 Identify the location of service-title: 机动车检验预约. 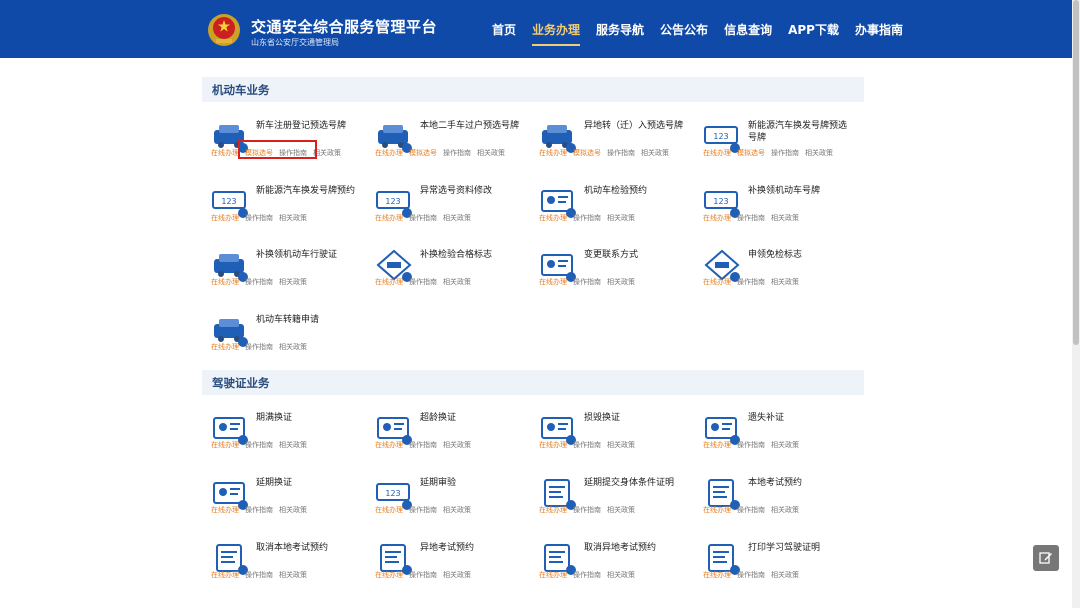
(634, 191).